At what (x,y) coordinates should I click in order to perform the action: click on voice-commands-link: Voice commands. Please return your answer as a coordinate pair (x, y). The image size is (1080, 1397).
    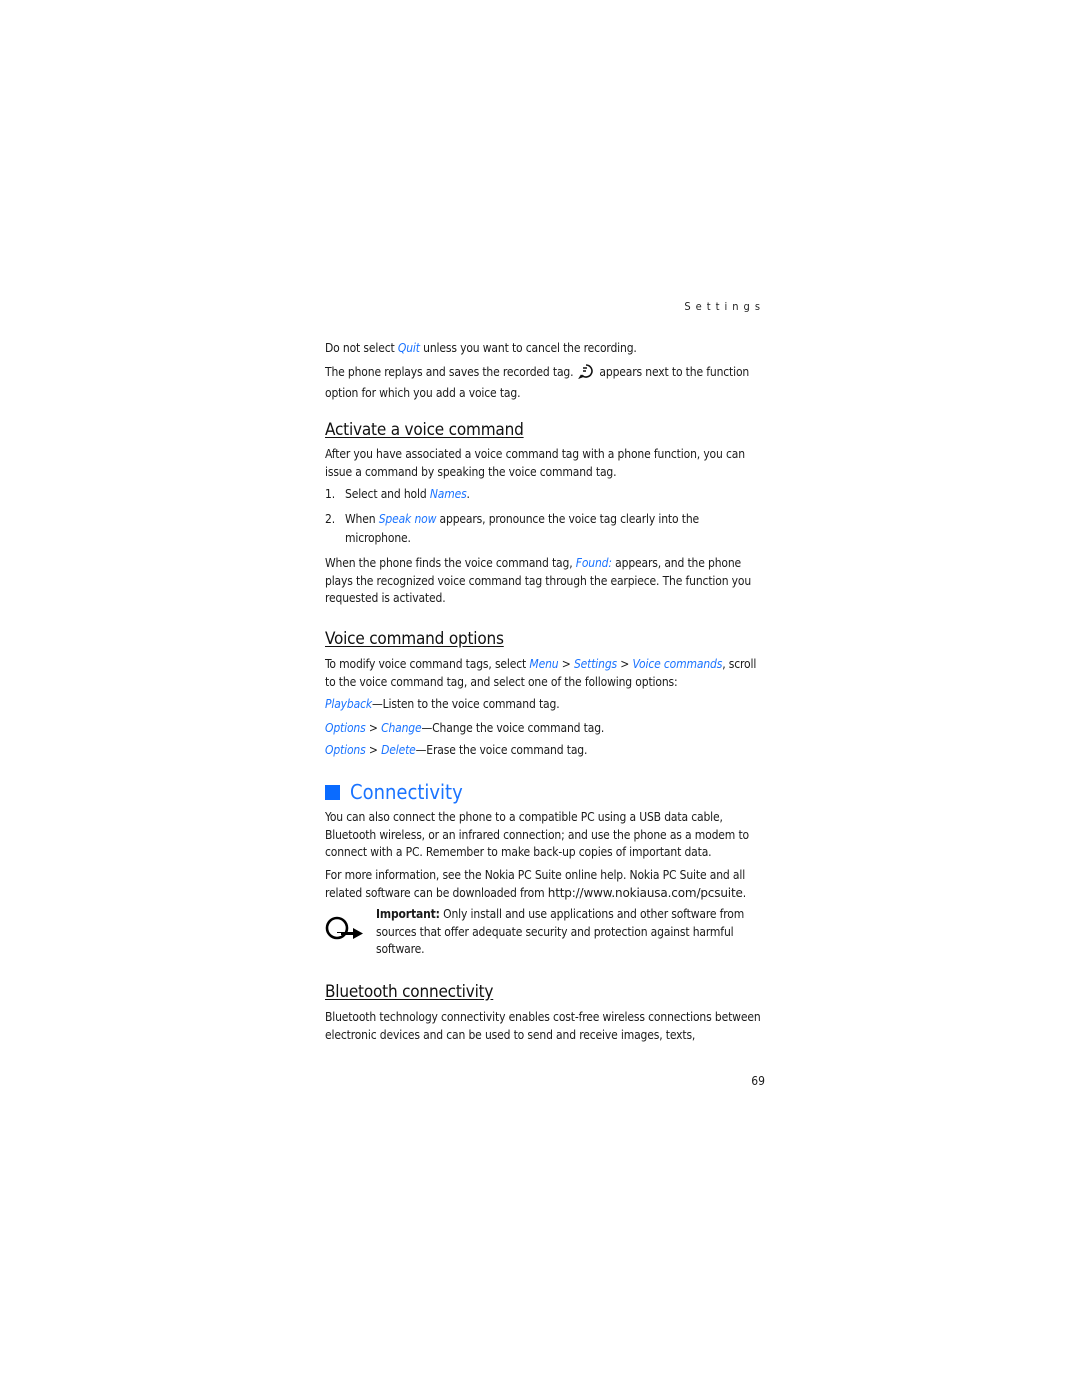
    Looking at the image, I should click on (677, 664).